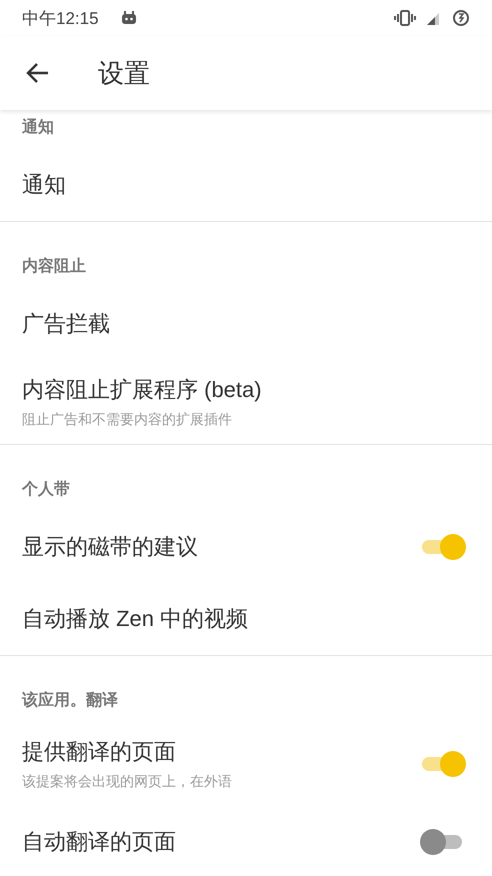  I want to click on item-title: 广告拦截, so click(66, 324).